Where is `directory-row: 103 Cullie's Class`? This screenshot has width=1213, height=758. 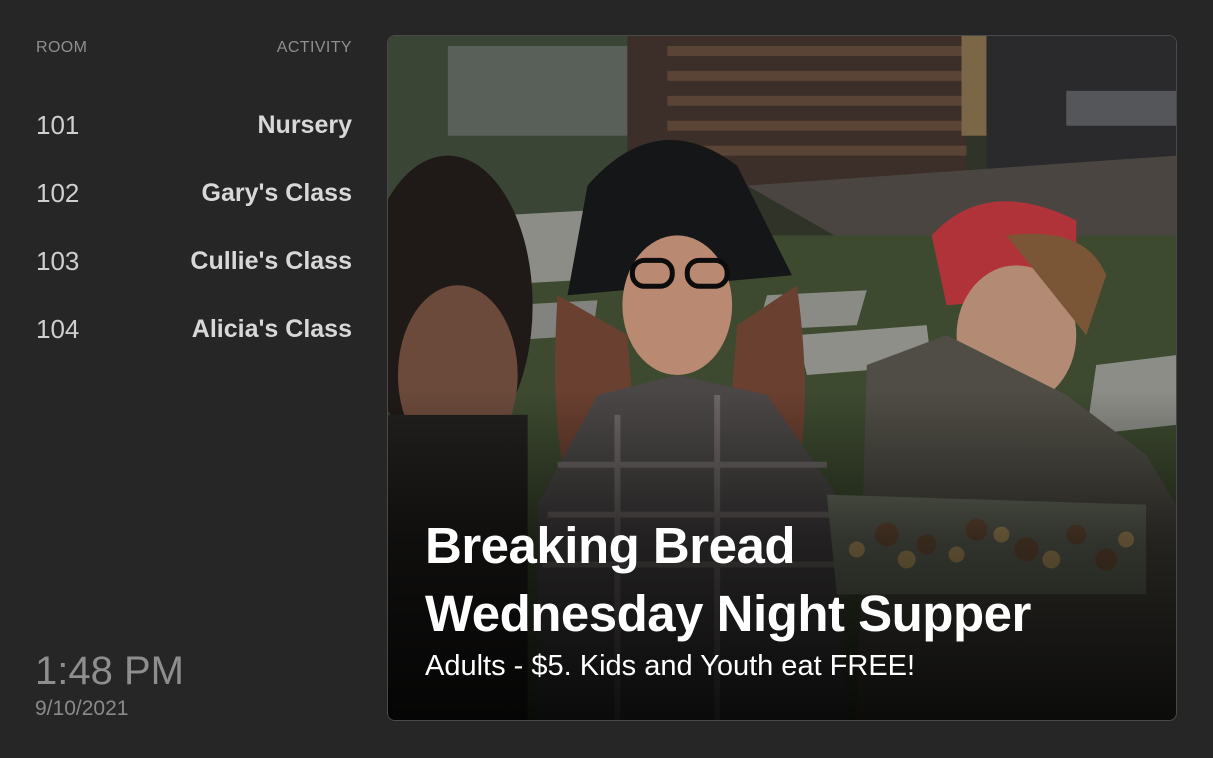 directory-row: 103 Cullie's Class is located at coordinates (194, 261).